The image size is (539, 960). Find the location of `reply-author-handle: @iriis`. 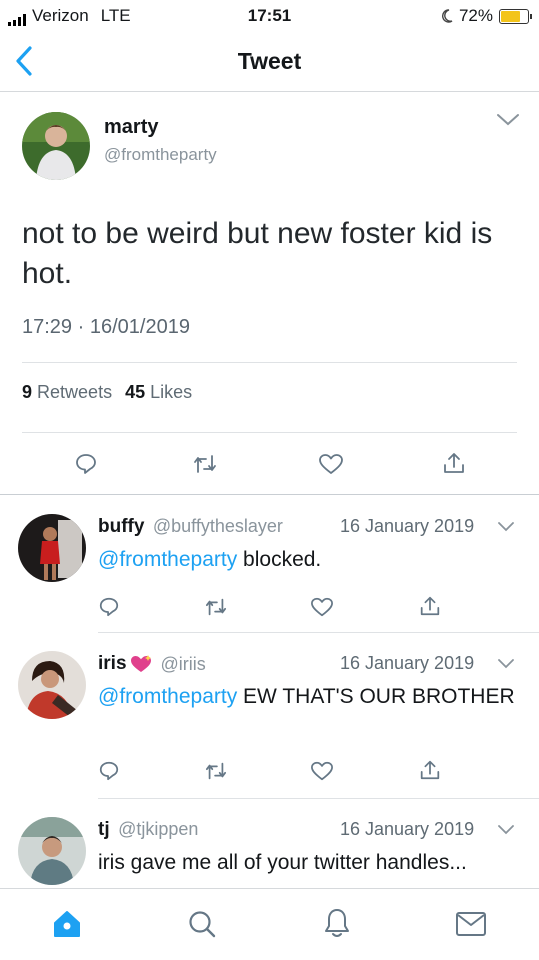

reply-author-handle: @iriis is located at coordinates (183, 664).